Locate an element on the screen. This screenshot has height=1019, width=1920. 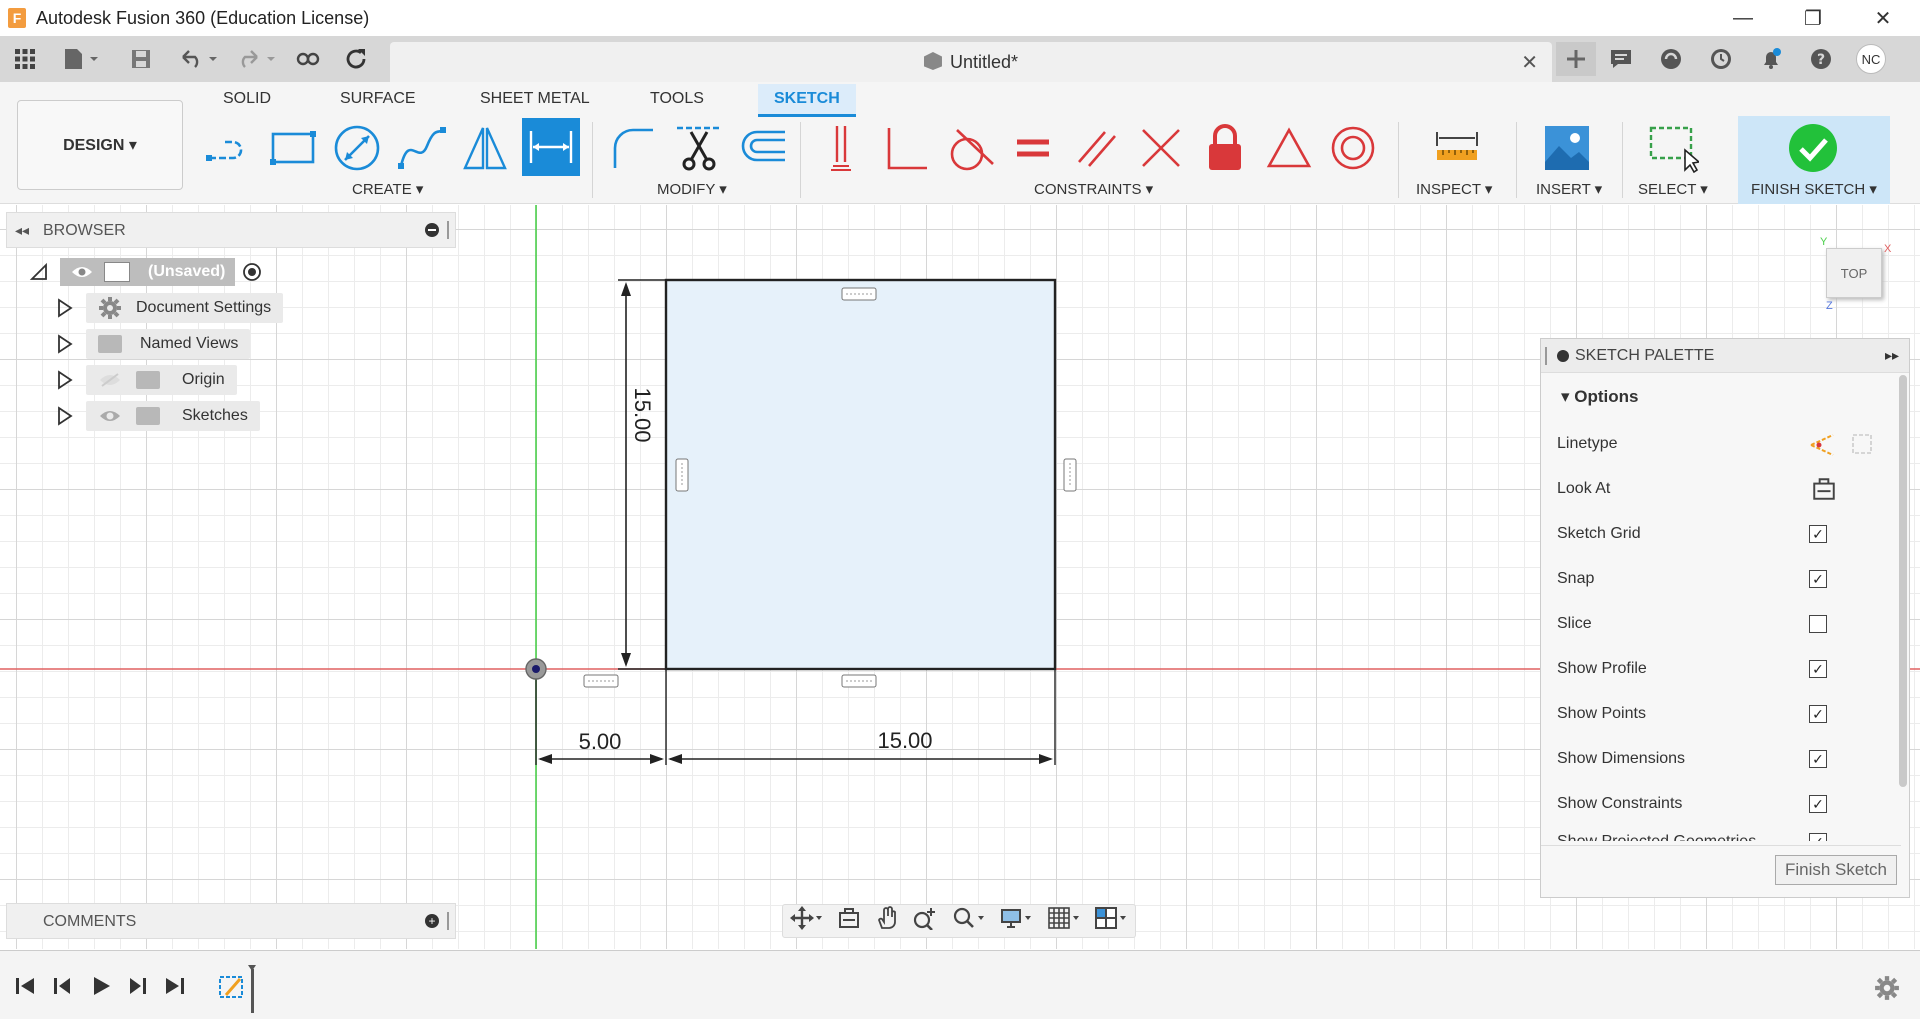
job-status-clock-icon is located at coordinates (1721, 59).